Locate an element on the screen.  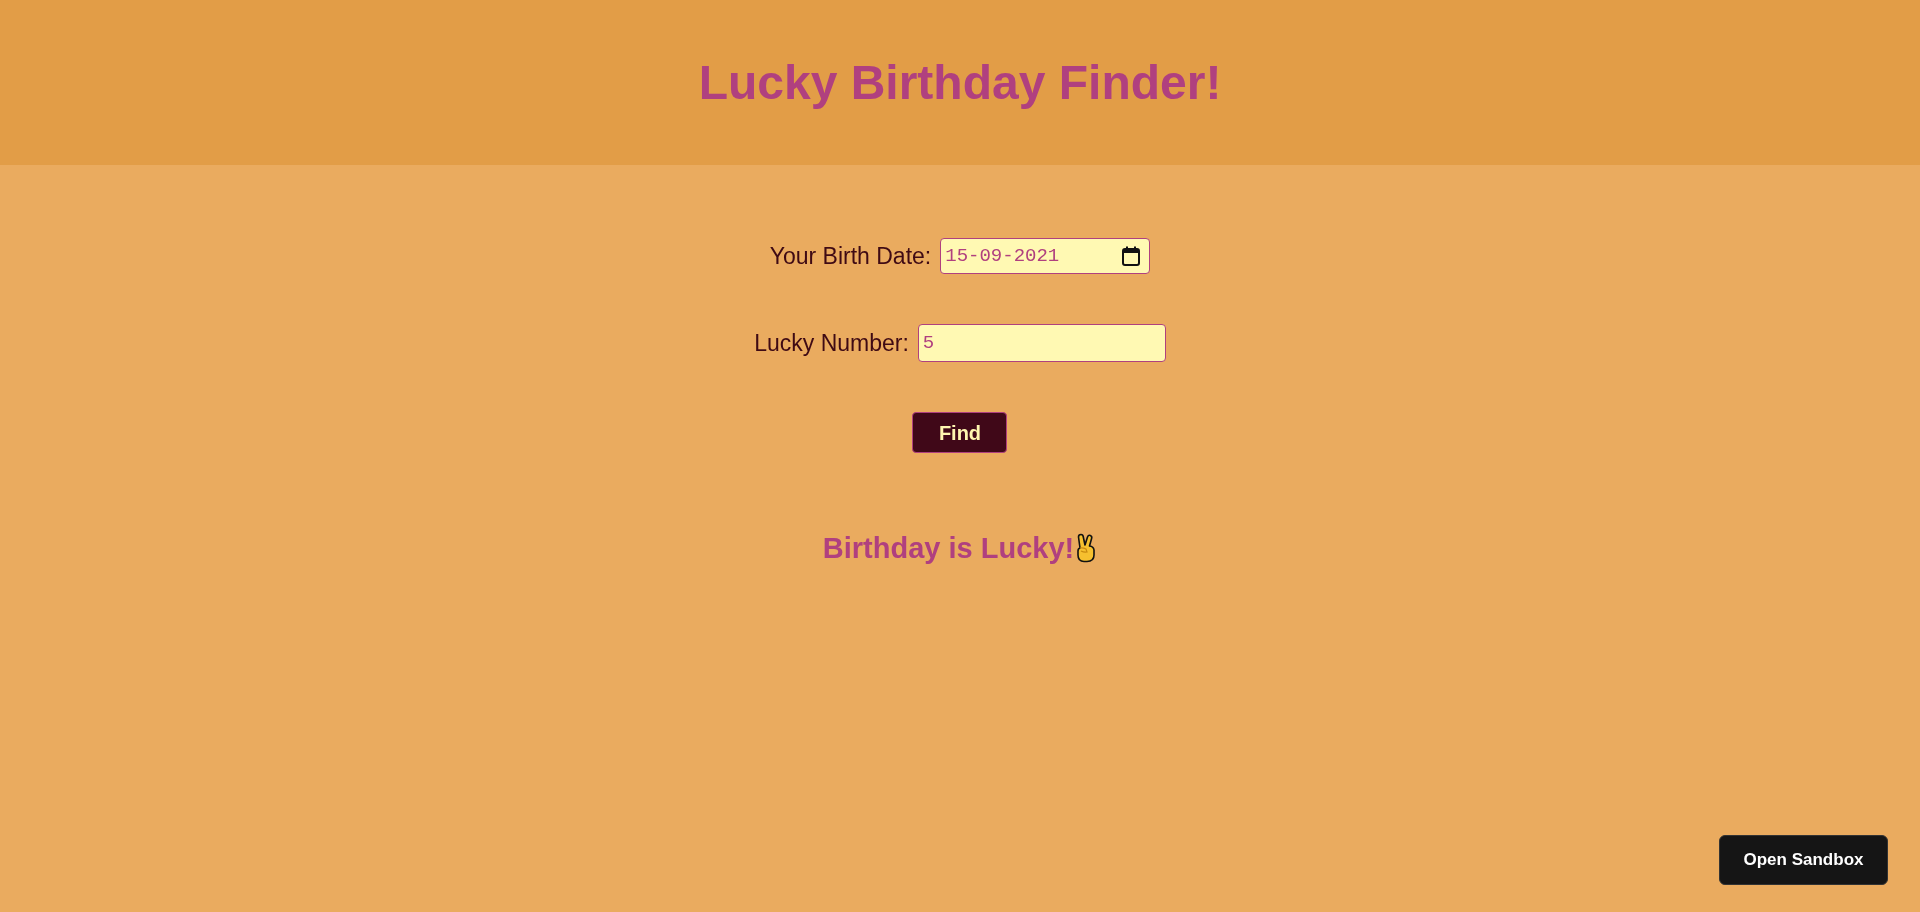
date-field: 15-09-2021 is located at coordinates (1045, 256).